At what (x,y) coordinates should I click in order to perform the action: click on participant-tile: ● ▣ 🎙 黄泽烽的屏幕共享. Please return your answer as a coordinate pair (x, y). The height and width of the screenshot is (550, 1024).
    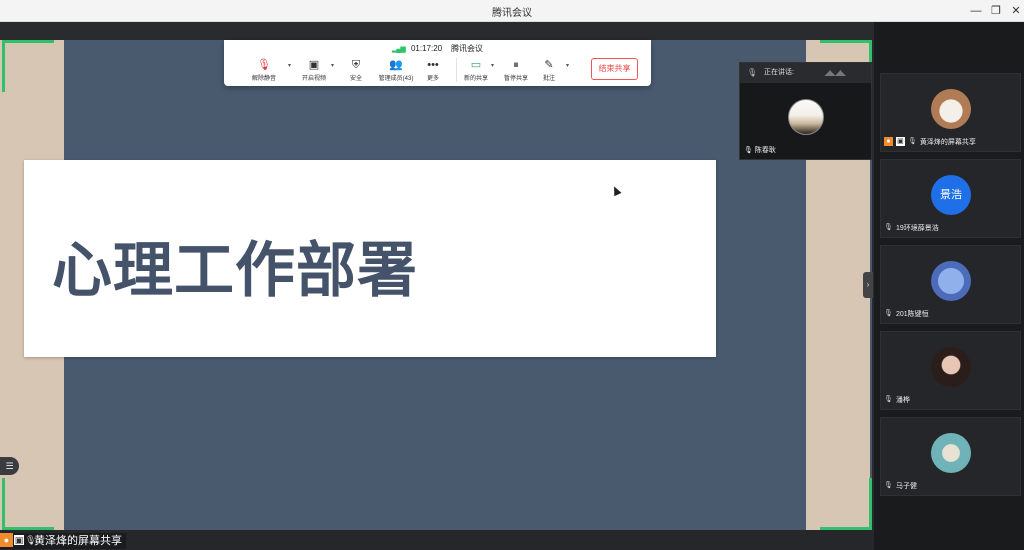
    Looking at the image, I should click on (950, 112).